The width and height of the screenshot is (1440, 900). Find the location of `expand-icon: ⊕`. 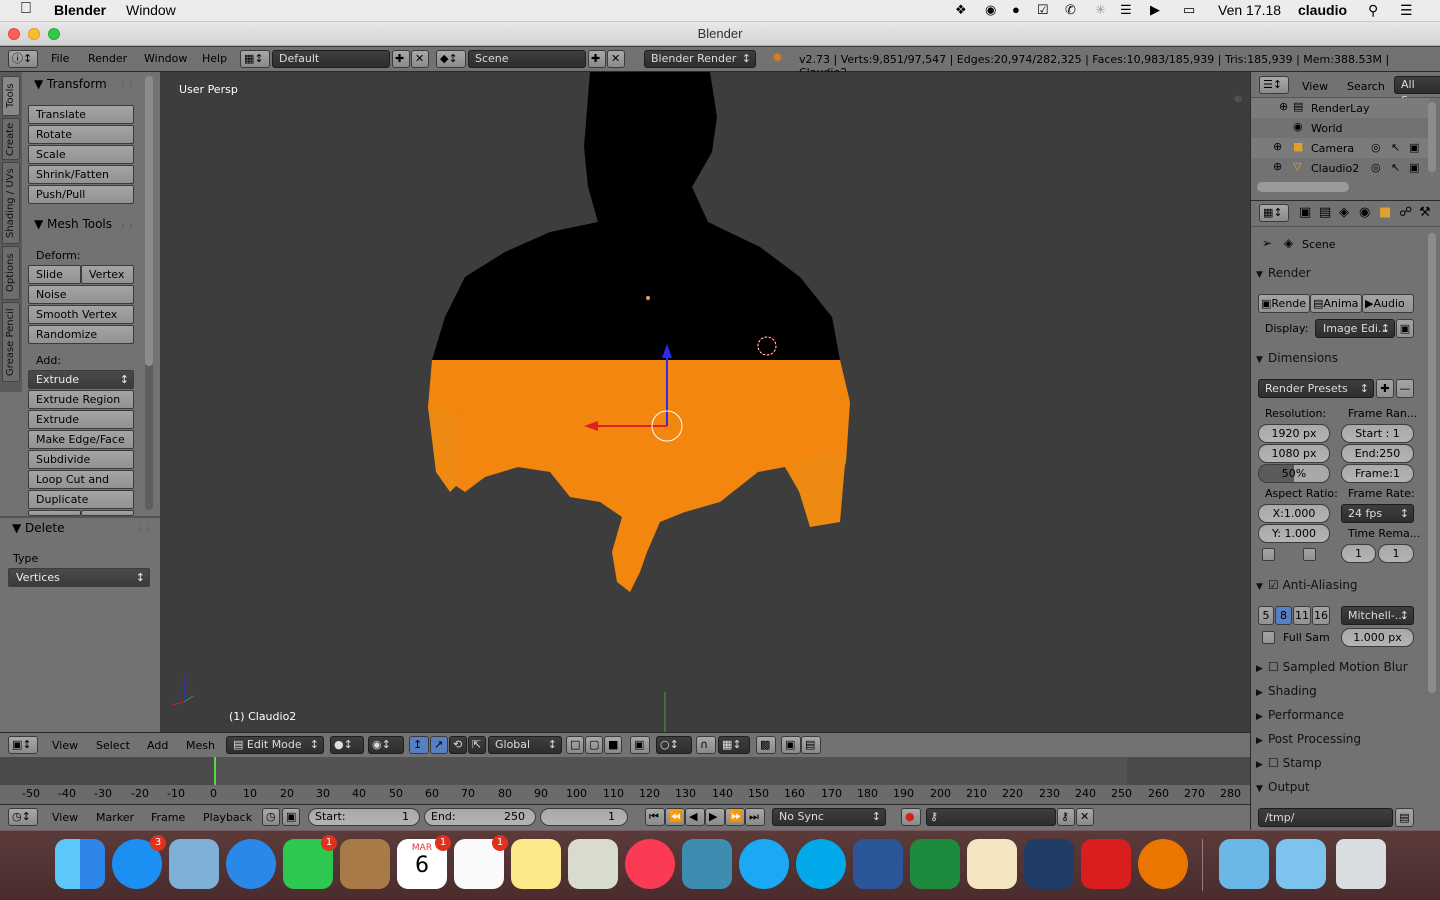

expand-icon: ⊕ is located at coordinates (1283, 106).